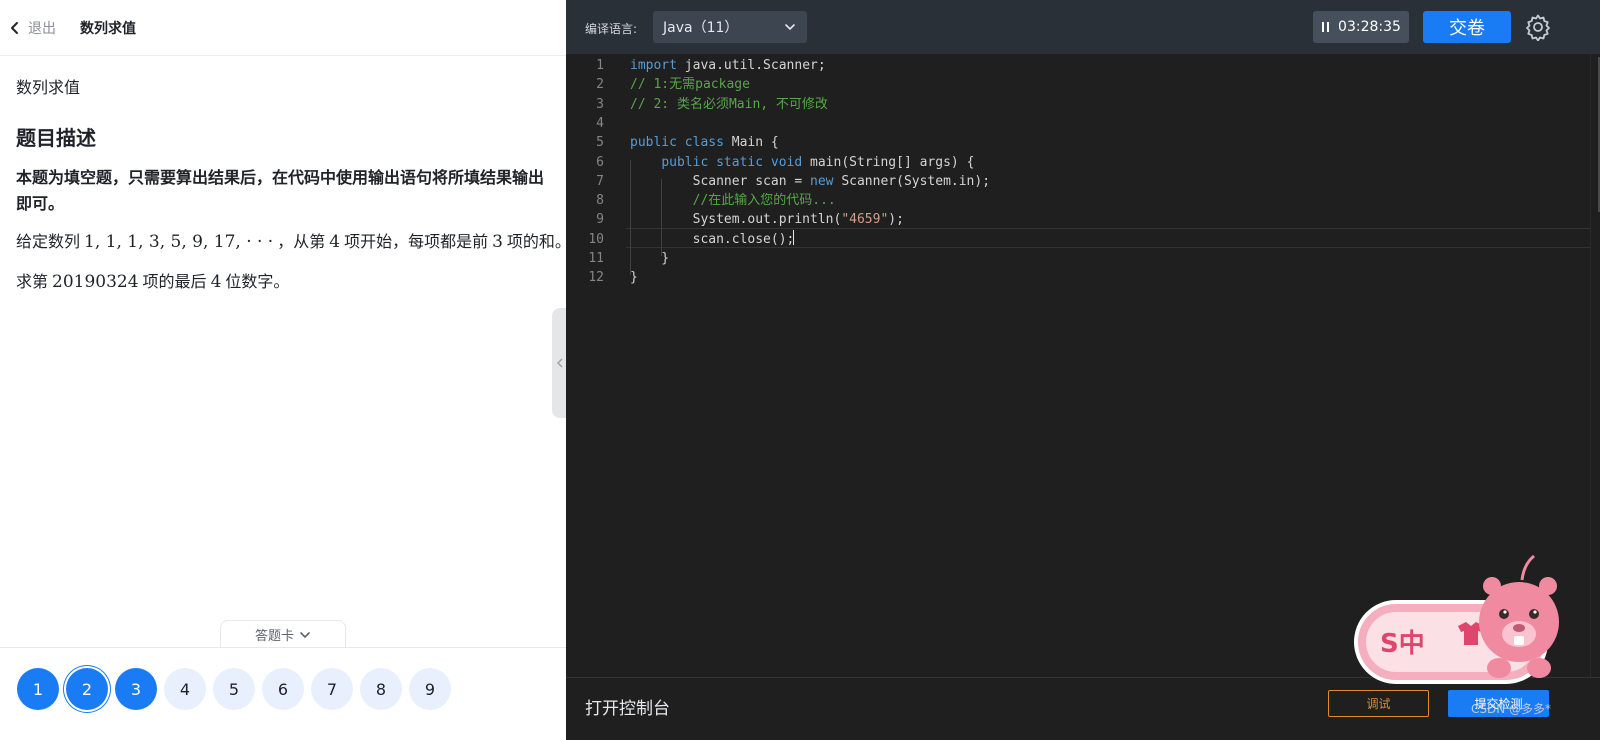  What do you see at coordinates (234, 689) in the screenshot?
I see `question-number-5: 5` at bounding box center [234, 689].